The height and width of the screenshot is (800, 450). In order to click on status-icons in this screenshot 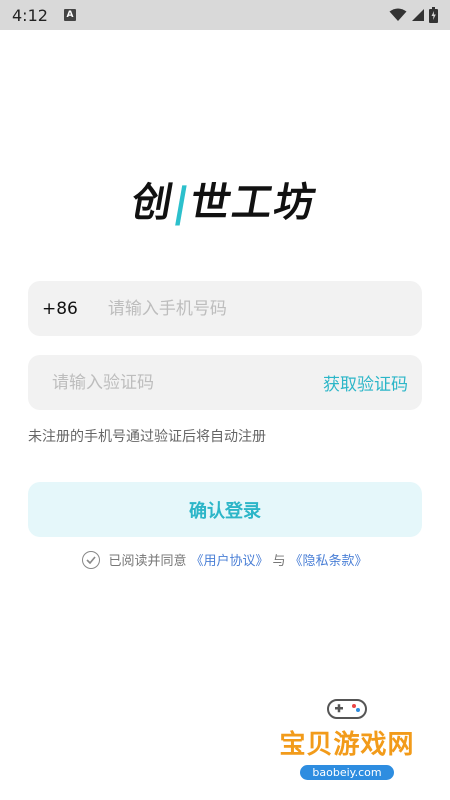, I will do `click(413, 15)`.